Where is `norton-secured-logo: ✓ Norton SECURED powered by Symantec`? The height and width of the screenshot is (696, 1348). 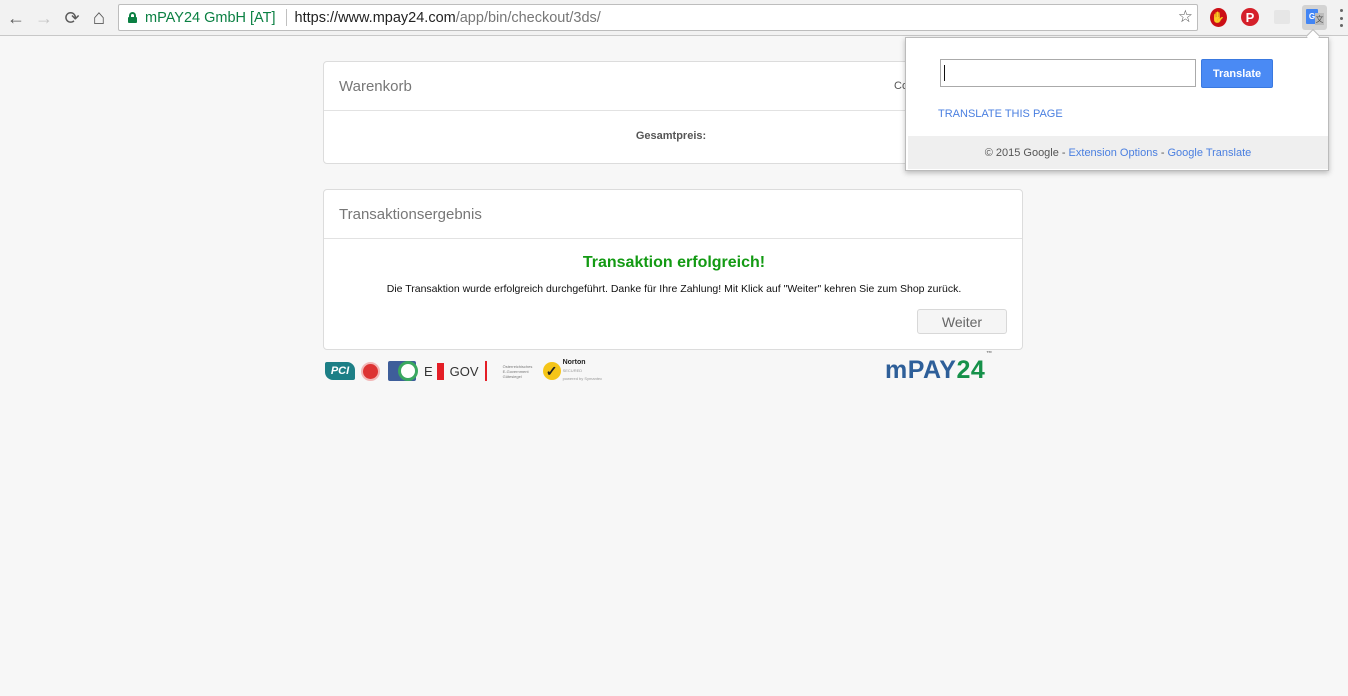
norton-secured-logo: ✓ Norton SECURED powered by Symantec is located at coordinates (572, 371).